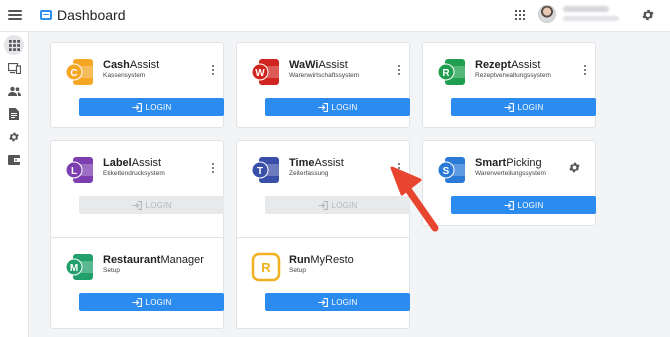 This screenshot has height=337, width=670. I want to click on app-name: CashAssist, so click(131, 65).